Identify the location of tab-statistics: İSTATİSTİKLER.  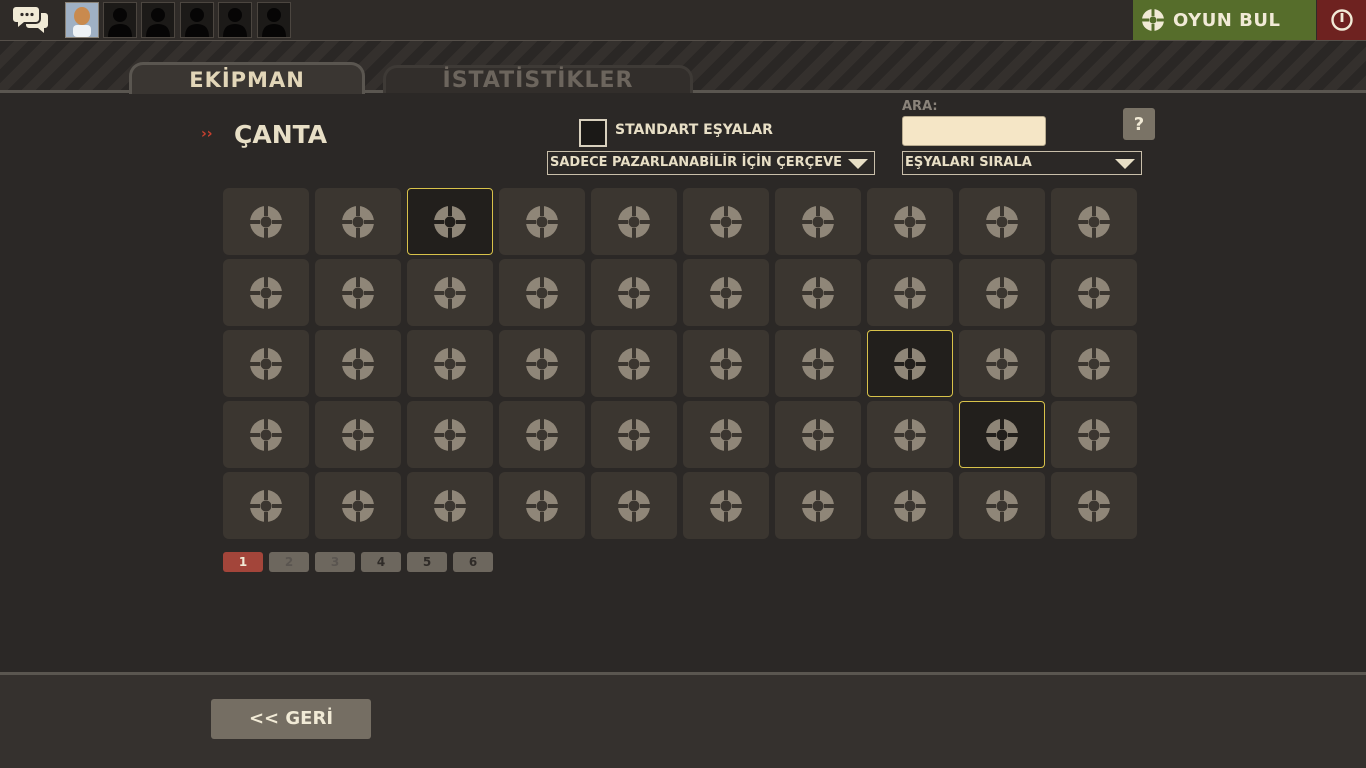
(538, 79).